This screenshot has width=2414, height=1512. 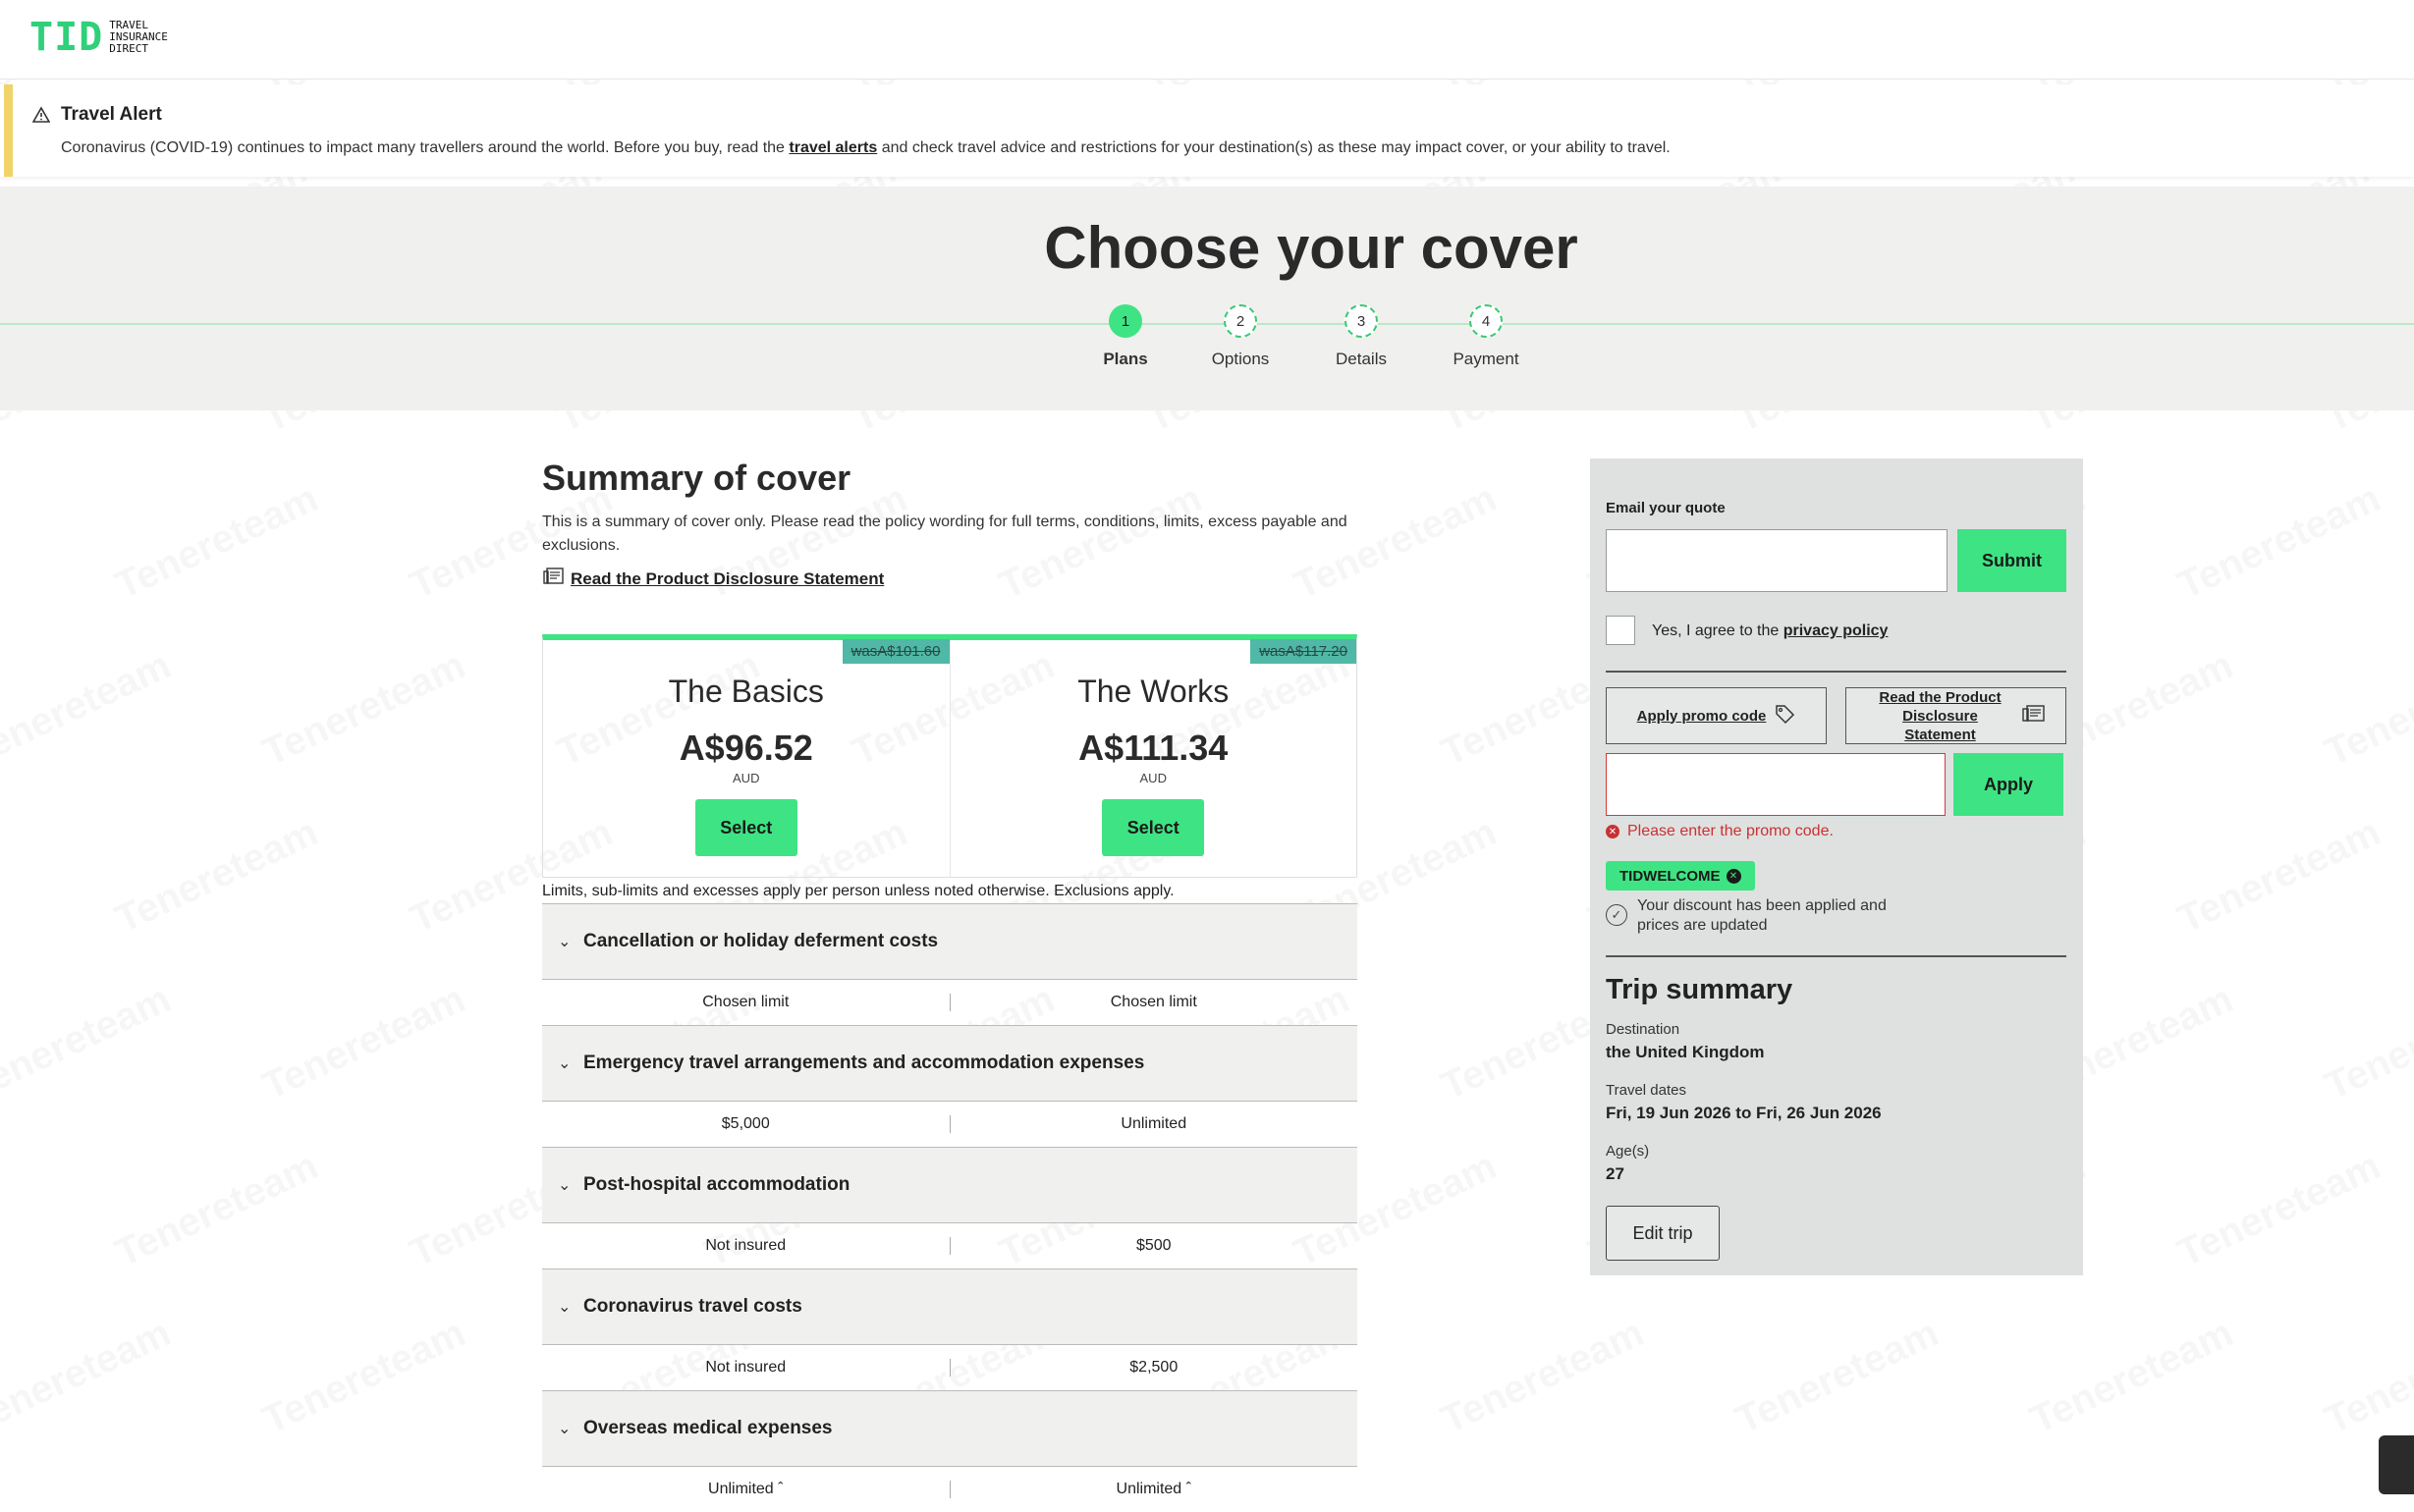 What do you see at coordinates (693, 1307) in the screenshot?
I see `benefit-title: Coronavirus travel costs` at bounding box center [693, 1307].